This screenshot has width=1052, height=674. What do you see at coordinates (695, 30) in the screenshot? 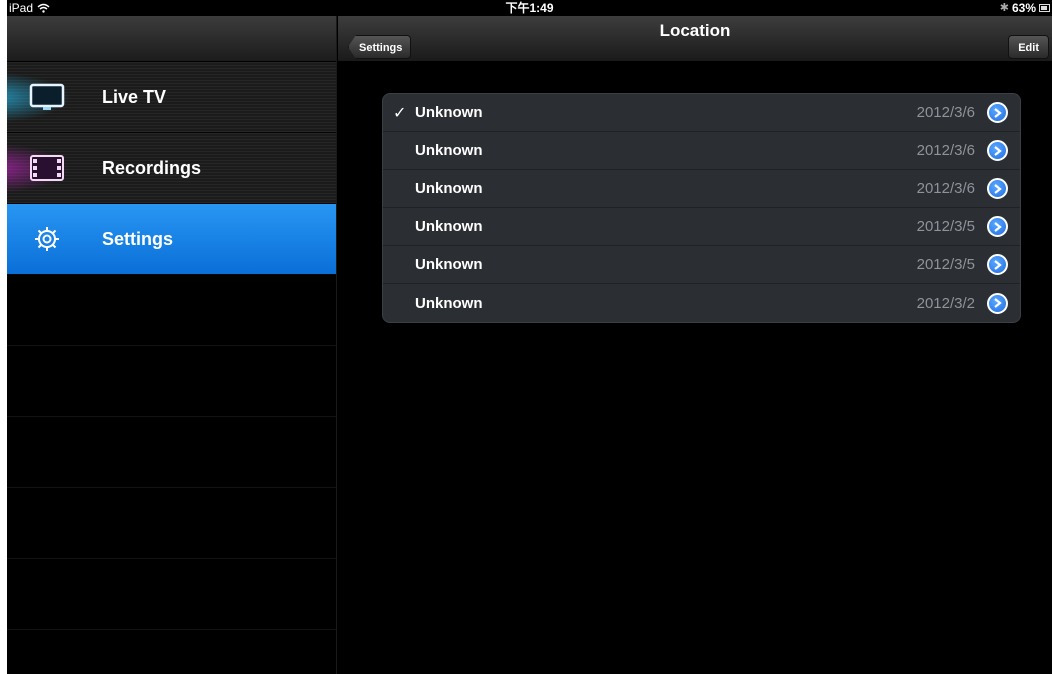
I see `page-title: Location` at bounding box center [695, 30].